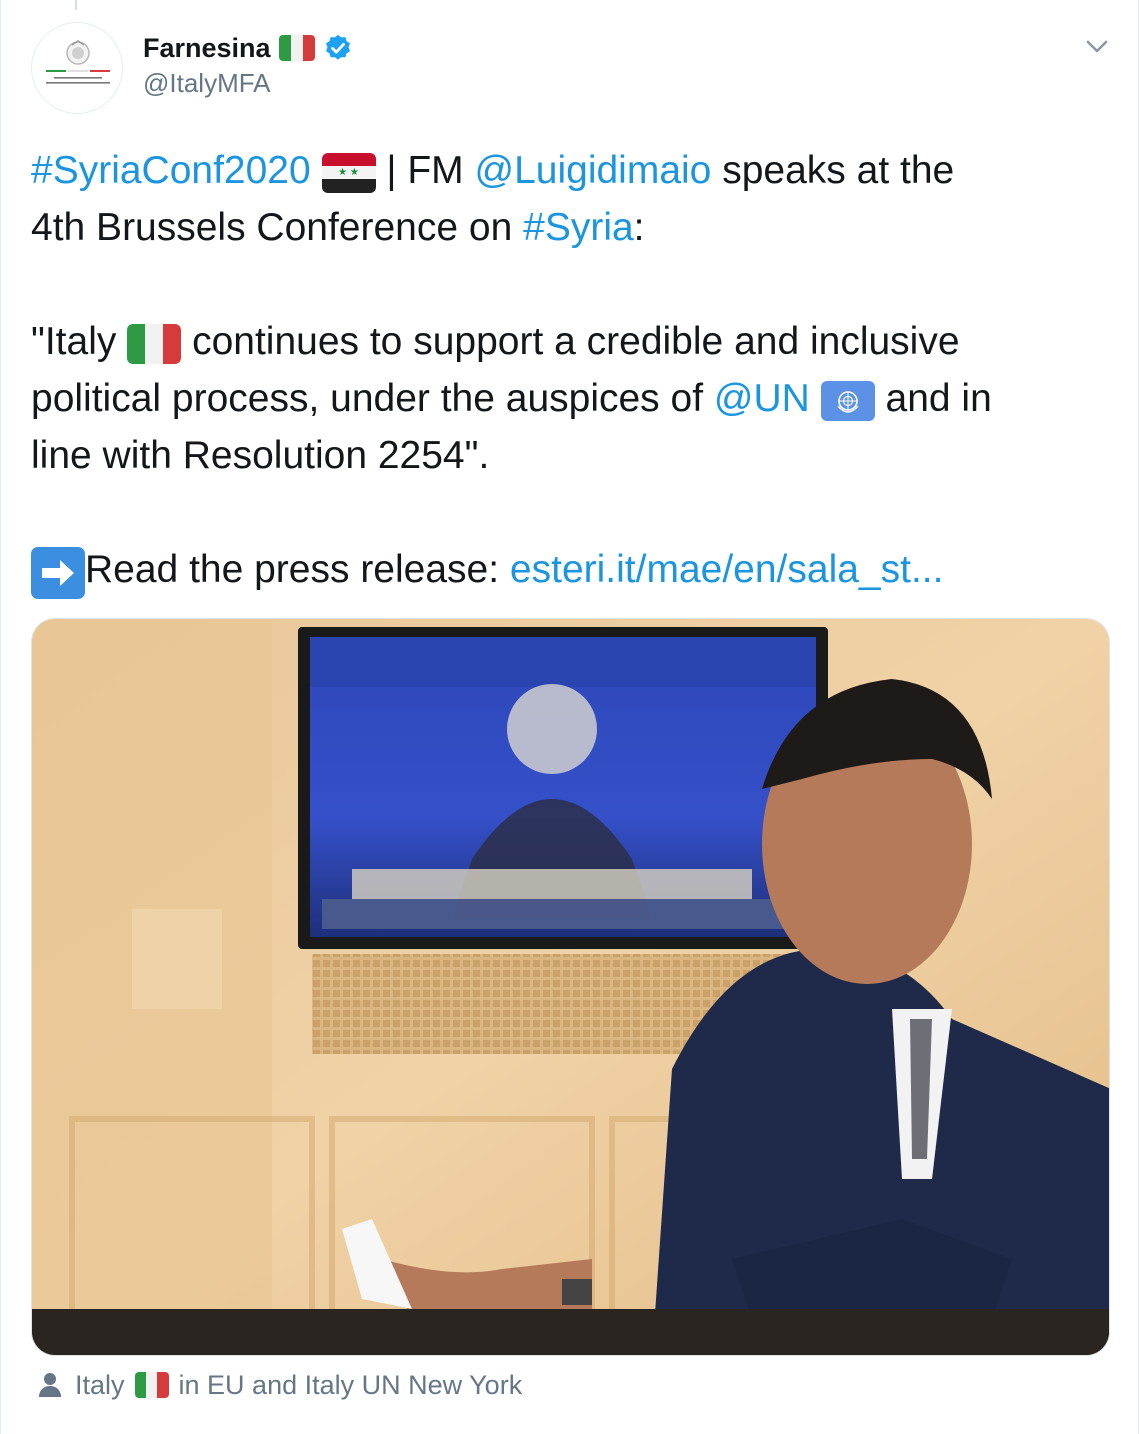 The width and height of the screenshot is (1139, 1434). Describe the element at coordinates (578, 227) in the screenshot. I see `hashtag-syria: #Syria` at that location.